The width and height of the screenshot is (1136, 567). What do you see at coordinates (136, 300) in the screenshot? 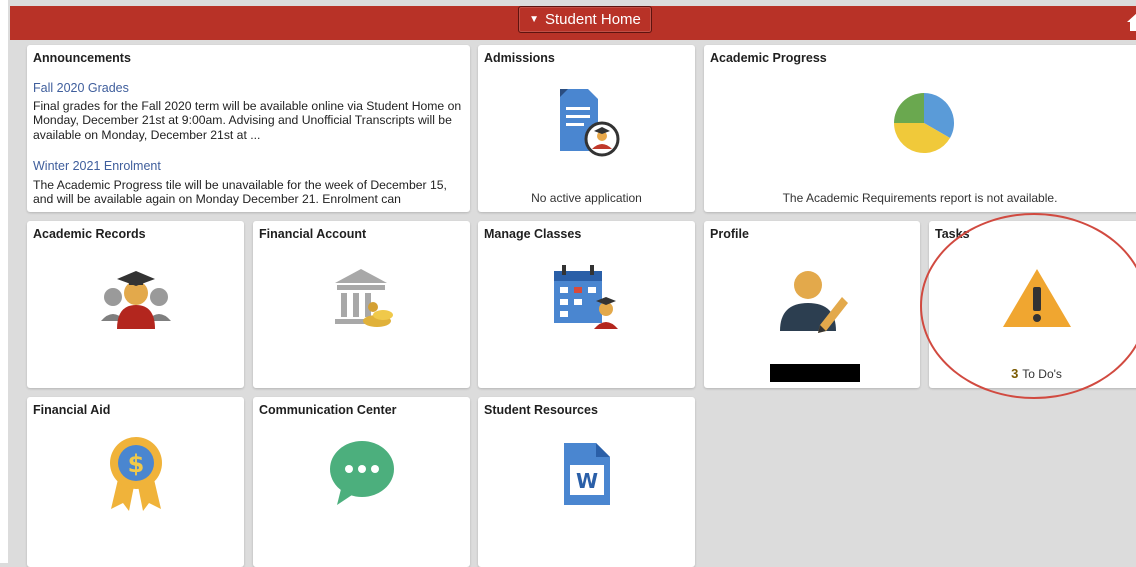
I see `graduates-icon` at bounding box center [136, 300].